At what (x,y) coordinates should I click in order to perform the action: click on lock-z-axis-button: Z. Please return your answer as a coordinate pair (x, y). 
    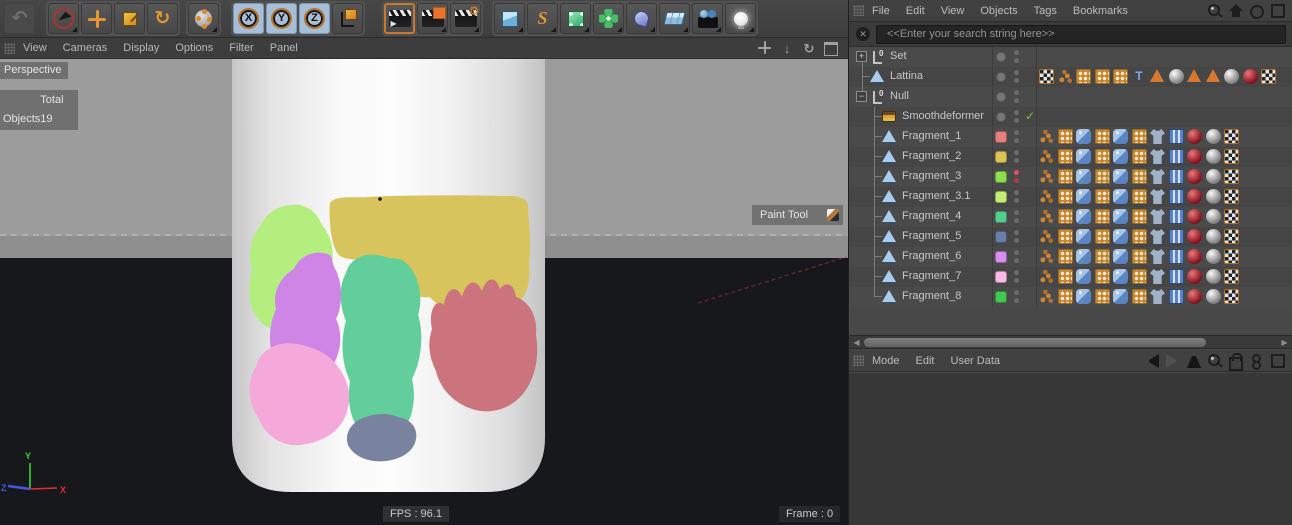
    Looking at the image, I should click on (314, 18).